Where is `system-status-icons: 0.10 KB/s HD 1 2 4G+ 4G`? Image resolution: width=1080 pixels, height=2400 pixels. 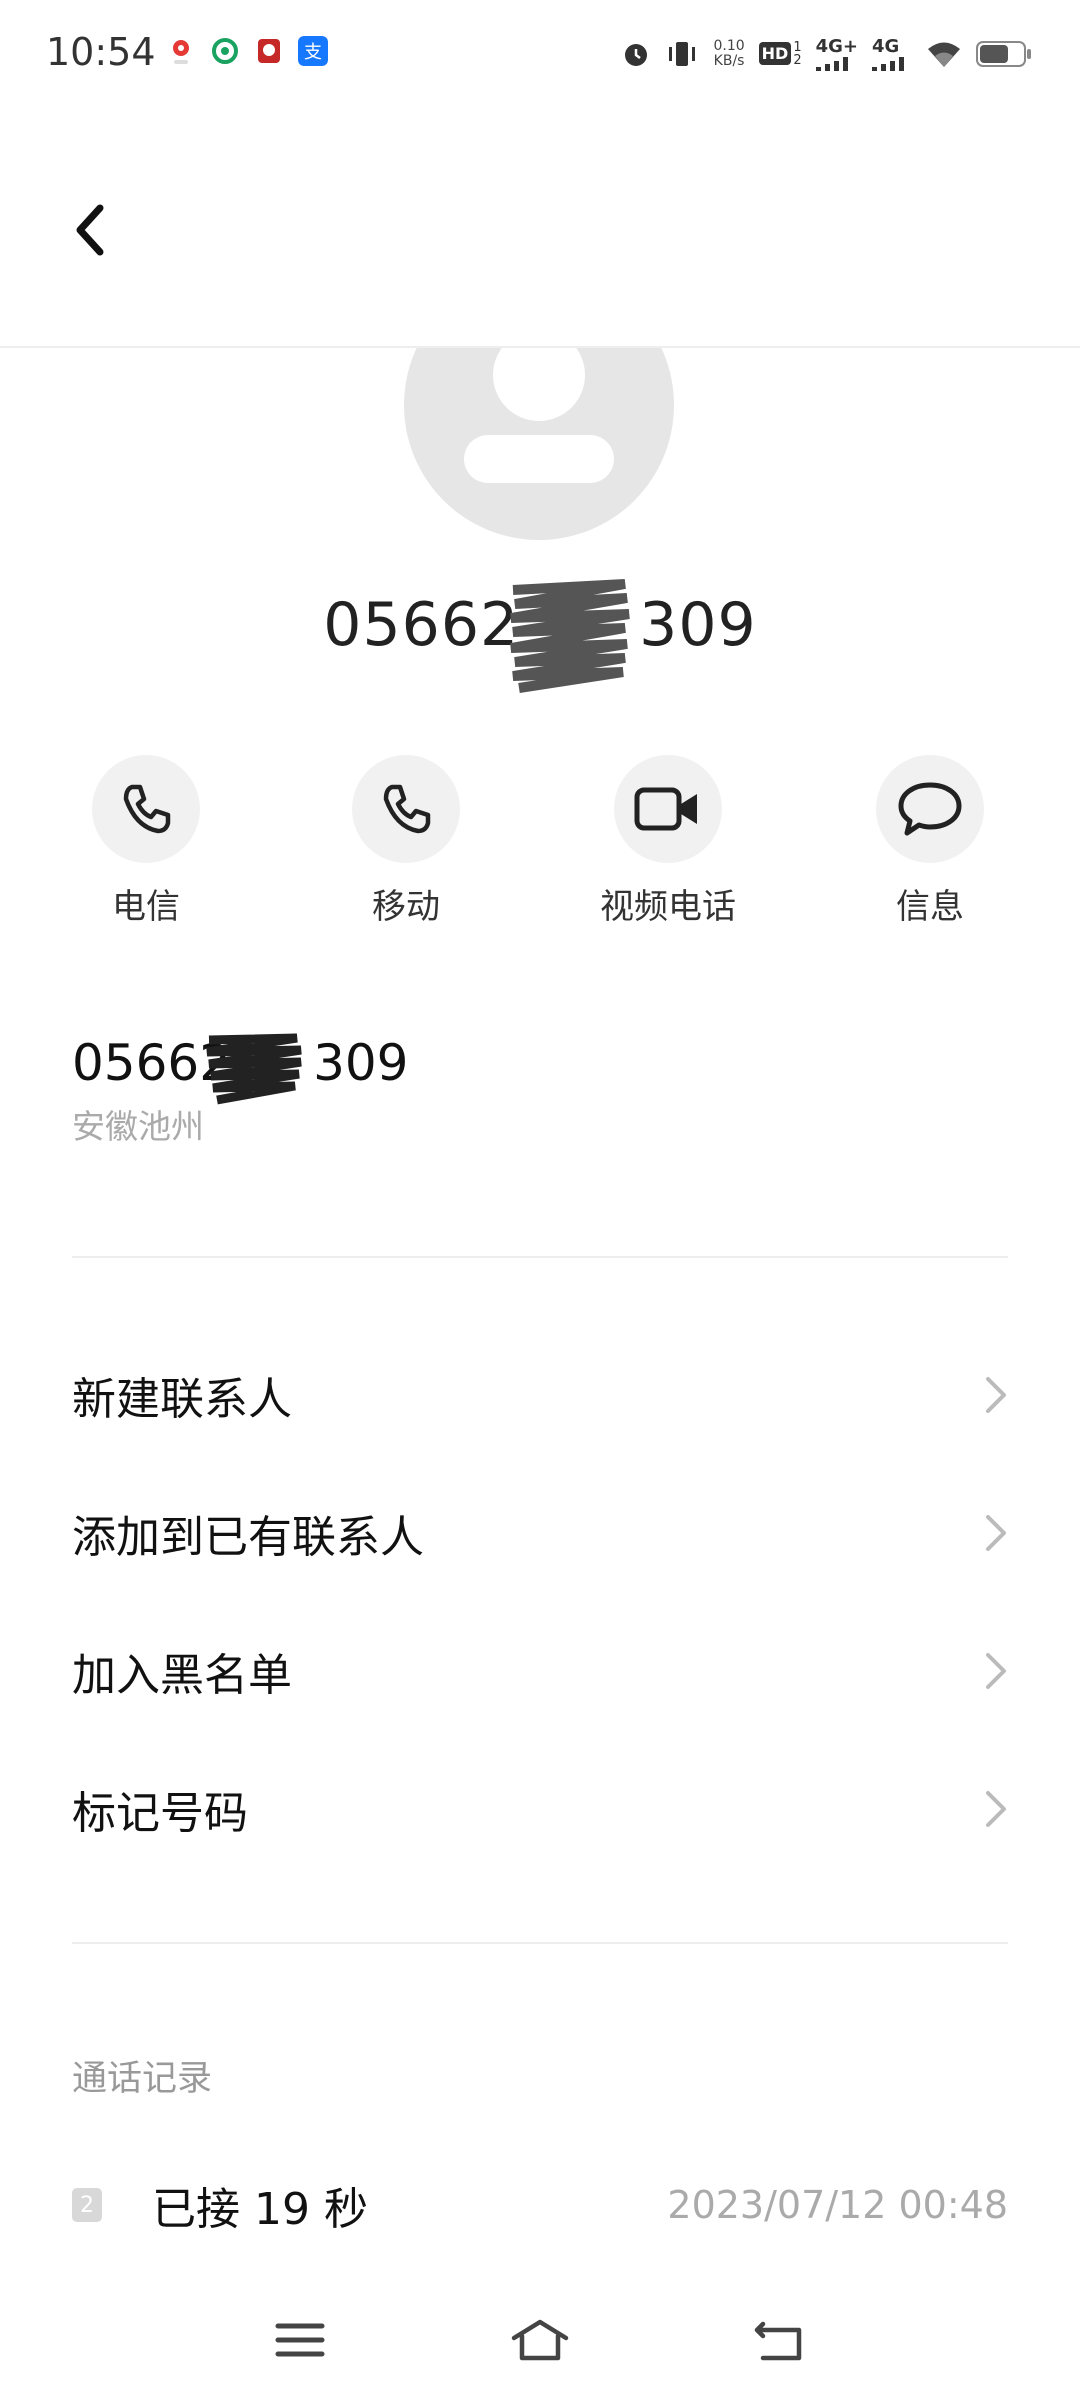
system-status-icons: 0.10 KB/s HD 1 2 4G+ 4G is located at coordinates (826, 53).